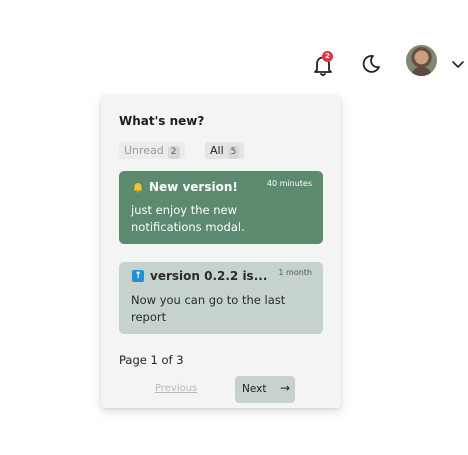 The height and width of the screenshot is (455, 468). I want to click on next-page-button: Next →, so click(265, 389).